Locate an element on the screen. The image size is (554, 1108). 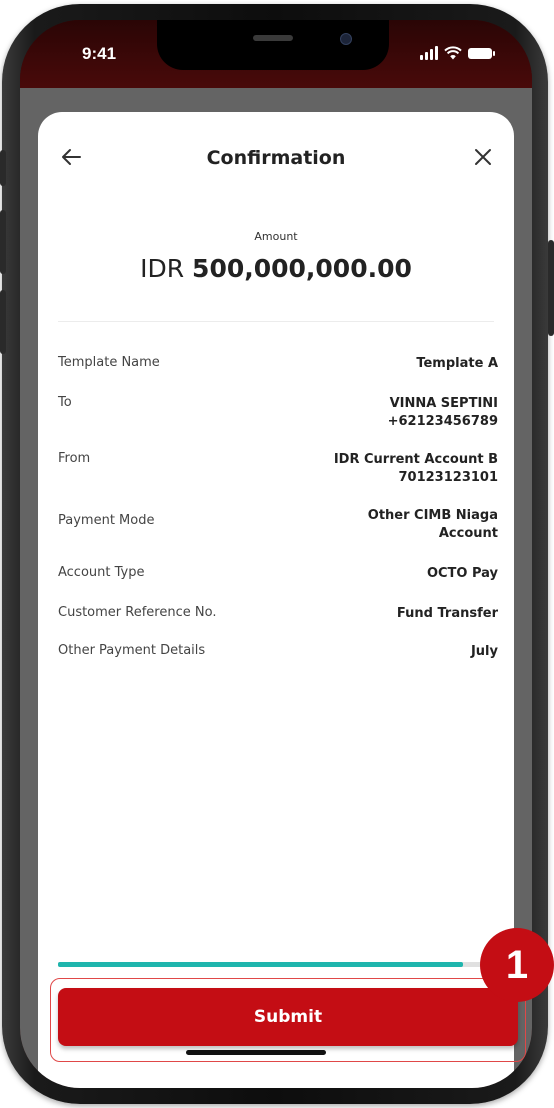
amount-label: Amount is located at coordinates (276, 236).